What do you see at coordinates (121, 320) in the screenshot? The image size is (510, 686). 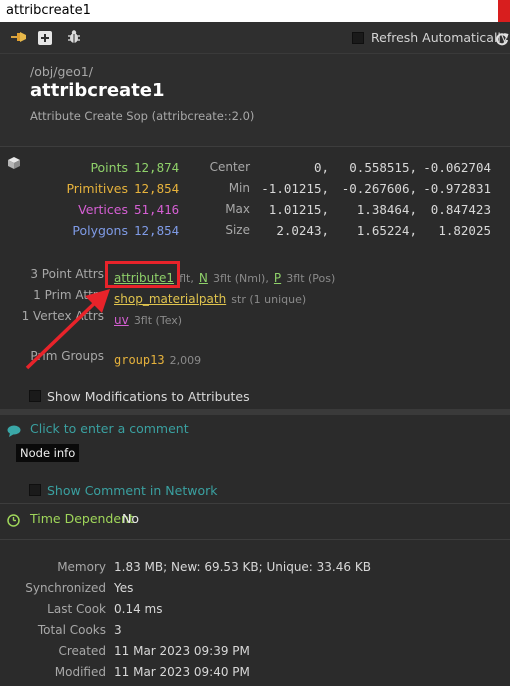 I see `attr-link-uv: uv` at bounding box center [121, 320].